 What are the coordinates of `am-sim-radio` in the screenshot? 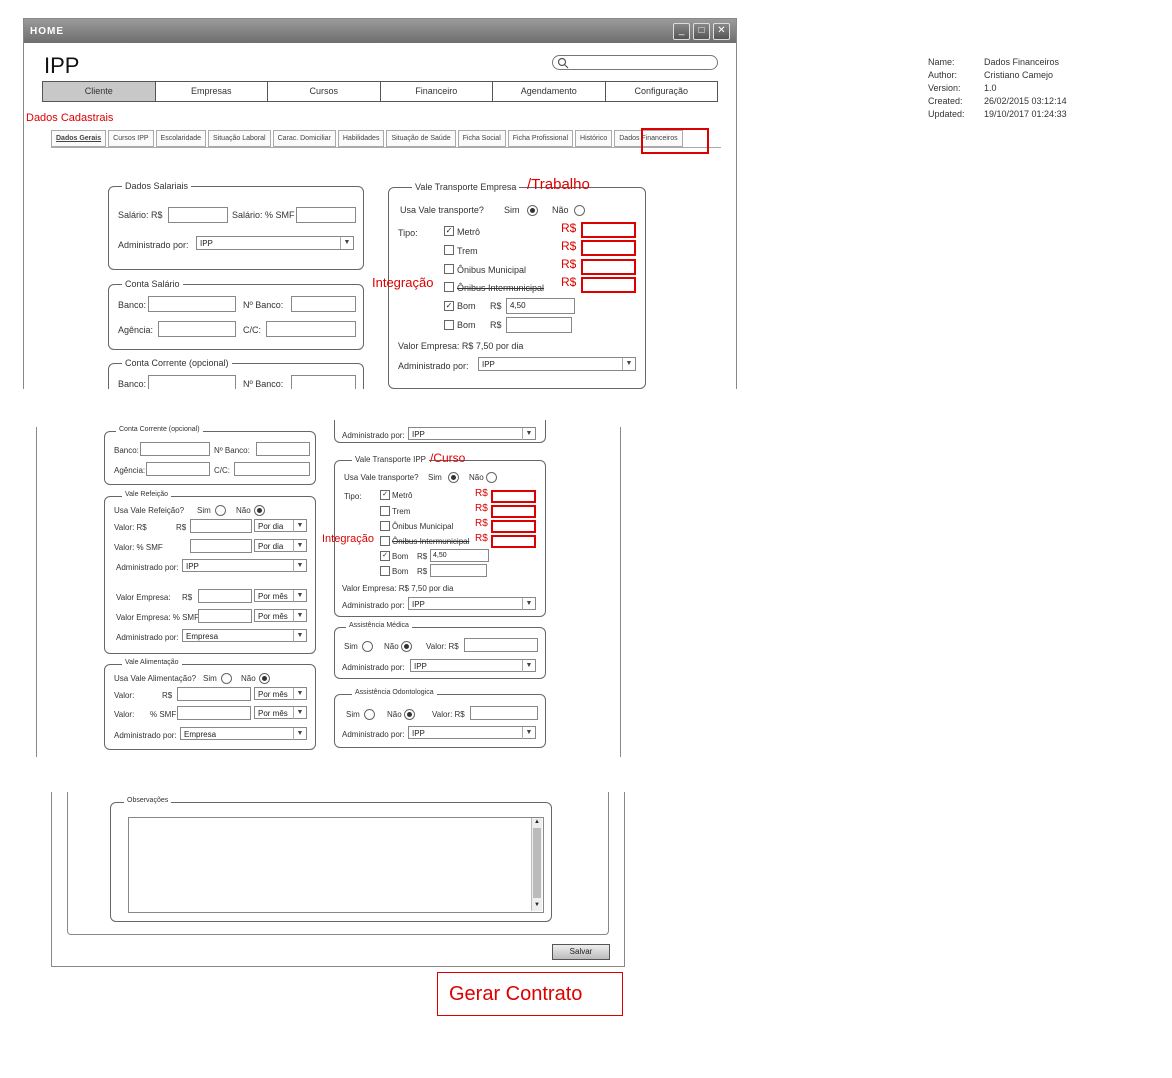 It's located at (367, 646).